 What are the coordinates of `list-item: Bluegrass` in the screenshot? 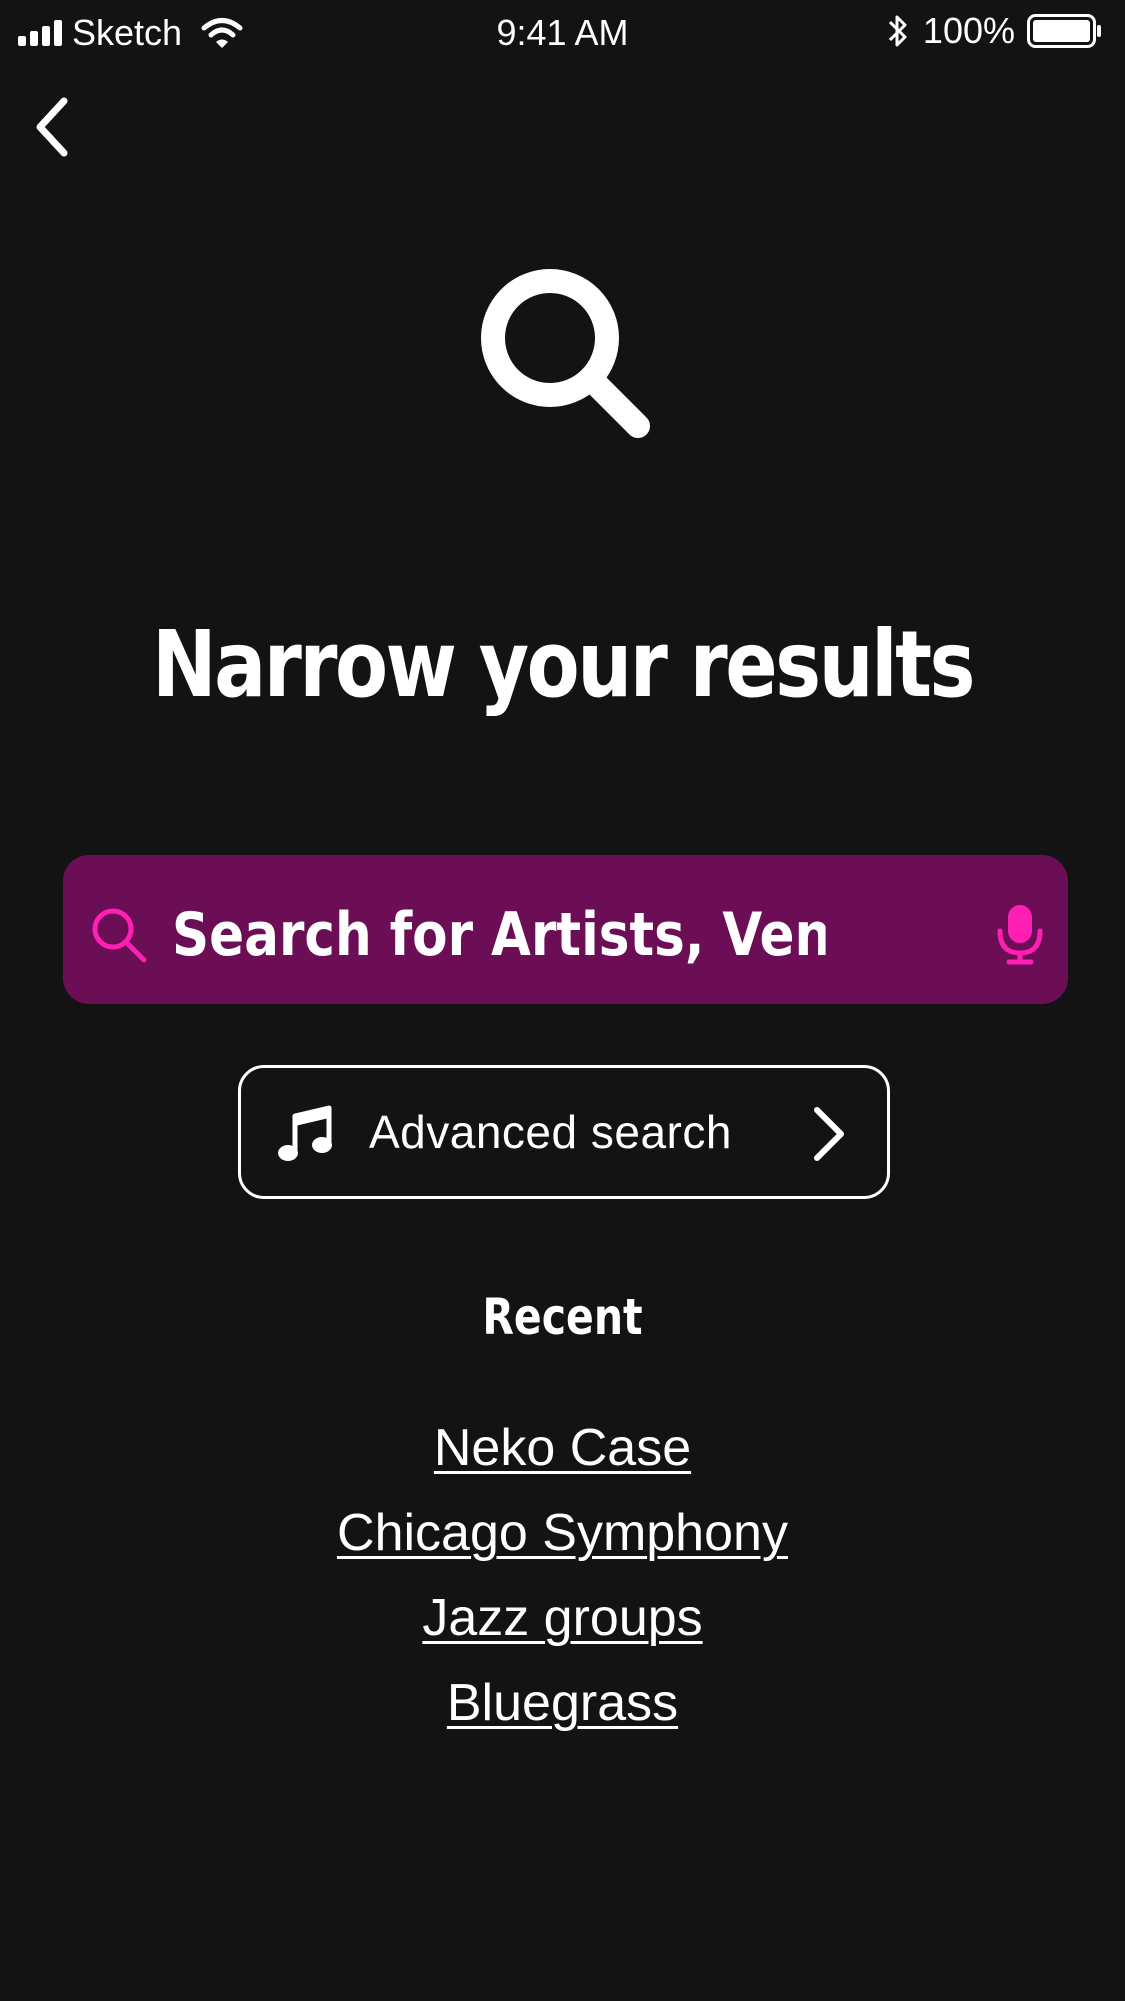 It's located at (562, 1707).